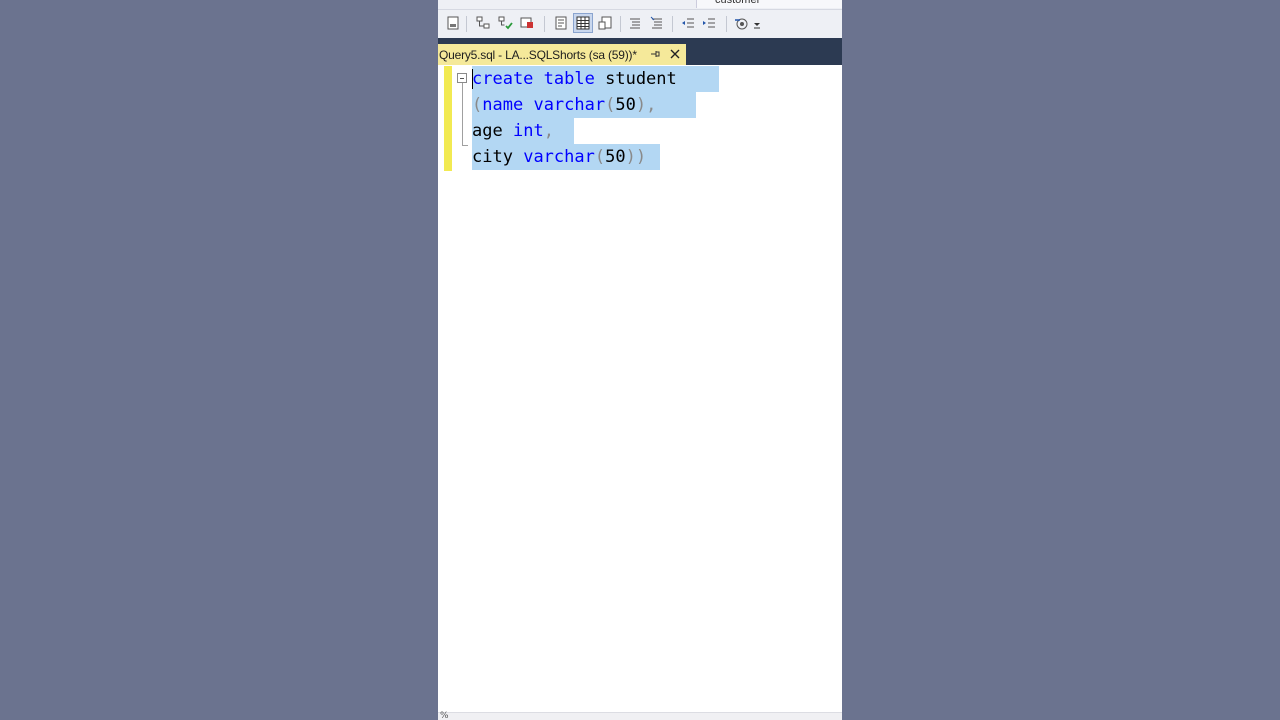 This screenshot has width=1280, height=720. I want to click on outline-guide-end, so click(465, 145).